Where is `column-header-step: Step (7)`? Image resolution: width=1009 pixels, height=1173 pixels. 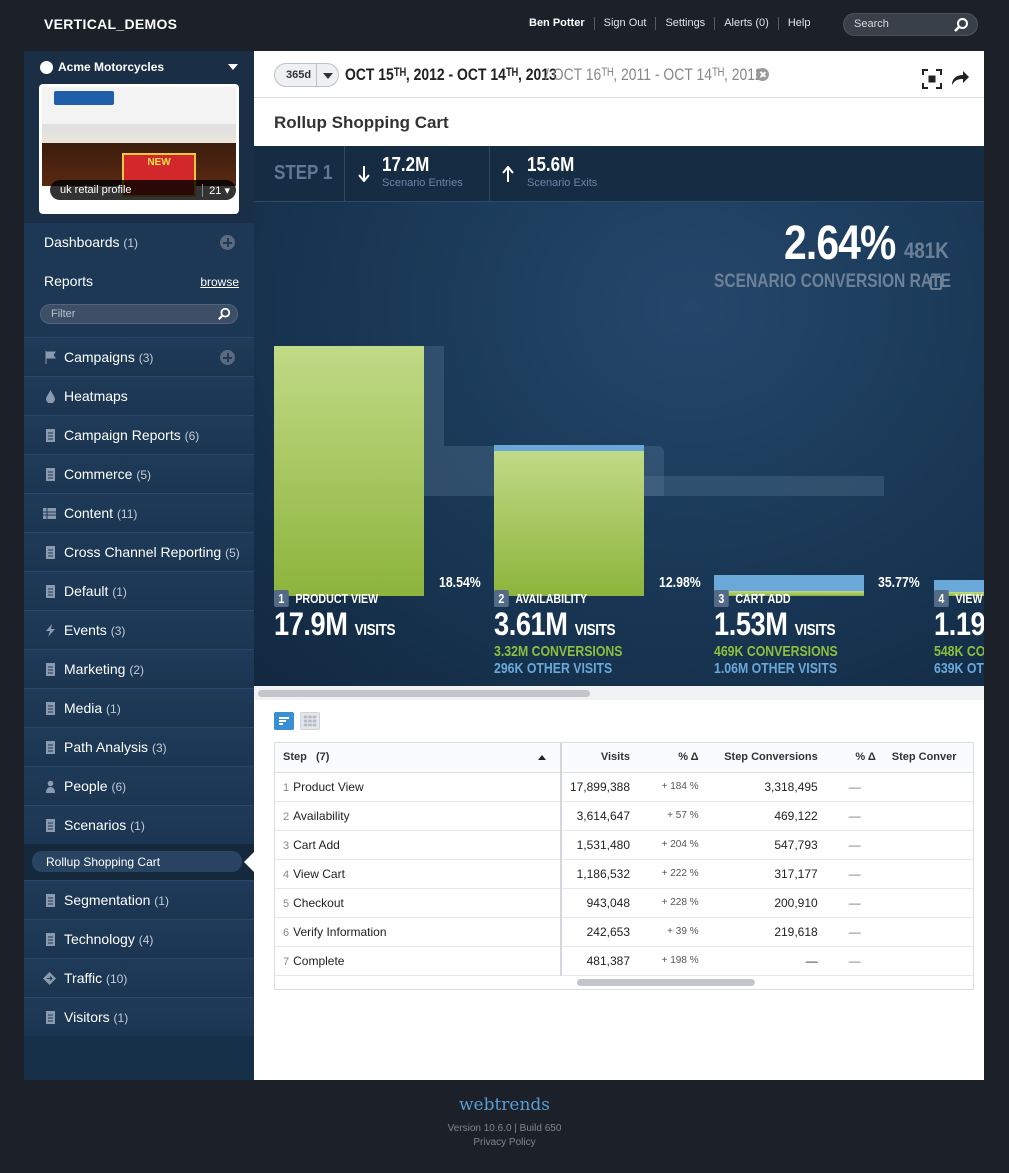 column-header-step: Step (7) is located at coordinates (418, 758).